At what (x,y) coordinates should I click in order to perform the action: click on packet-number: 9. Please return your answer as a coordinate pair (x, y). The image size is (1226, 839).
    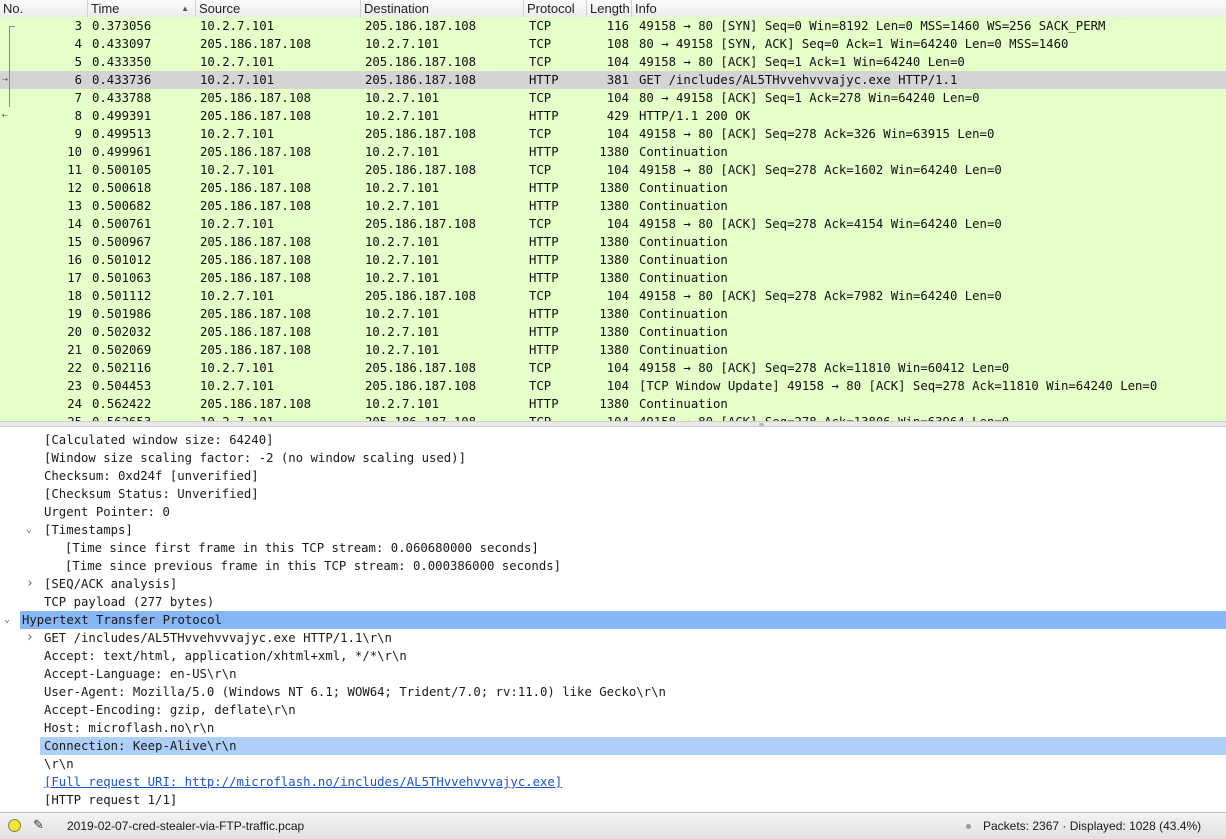
    Looking at the image, I should click on (41, 134).